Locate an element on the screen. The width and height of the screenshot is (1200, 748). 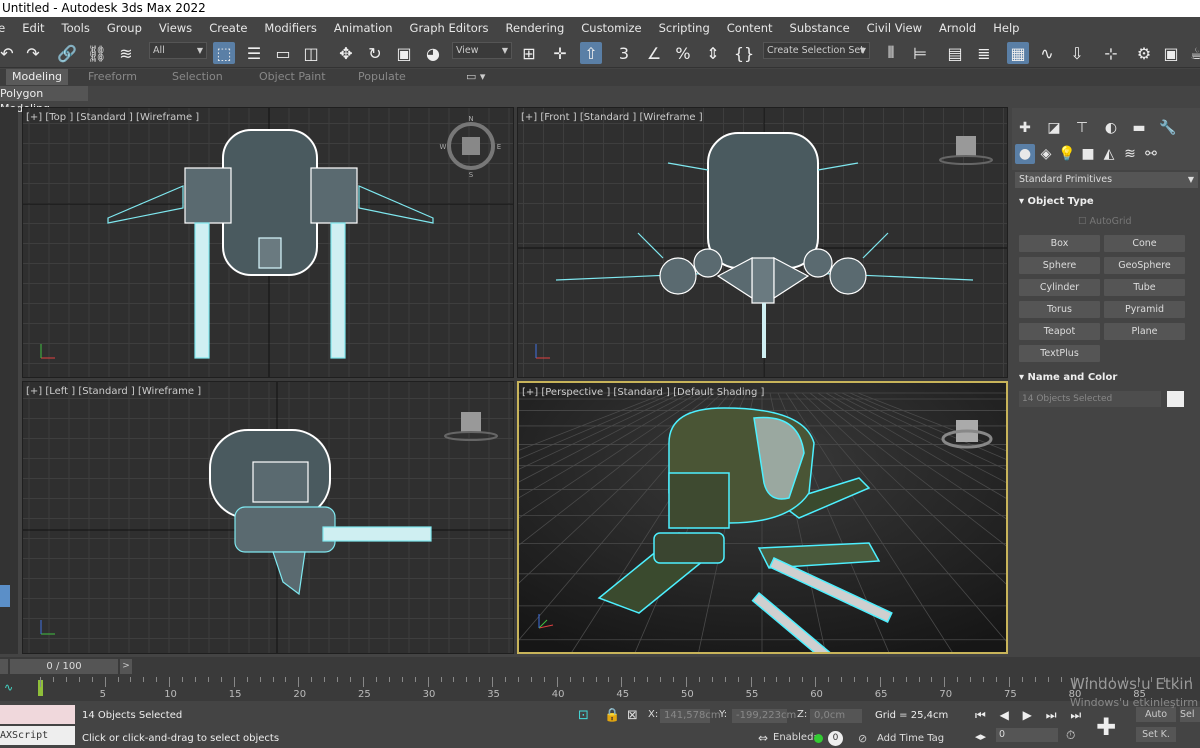
time-tag-toggle: 0 is located at coordinates (835, 738).